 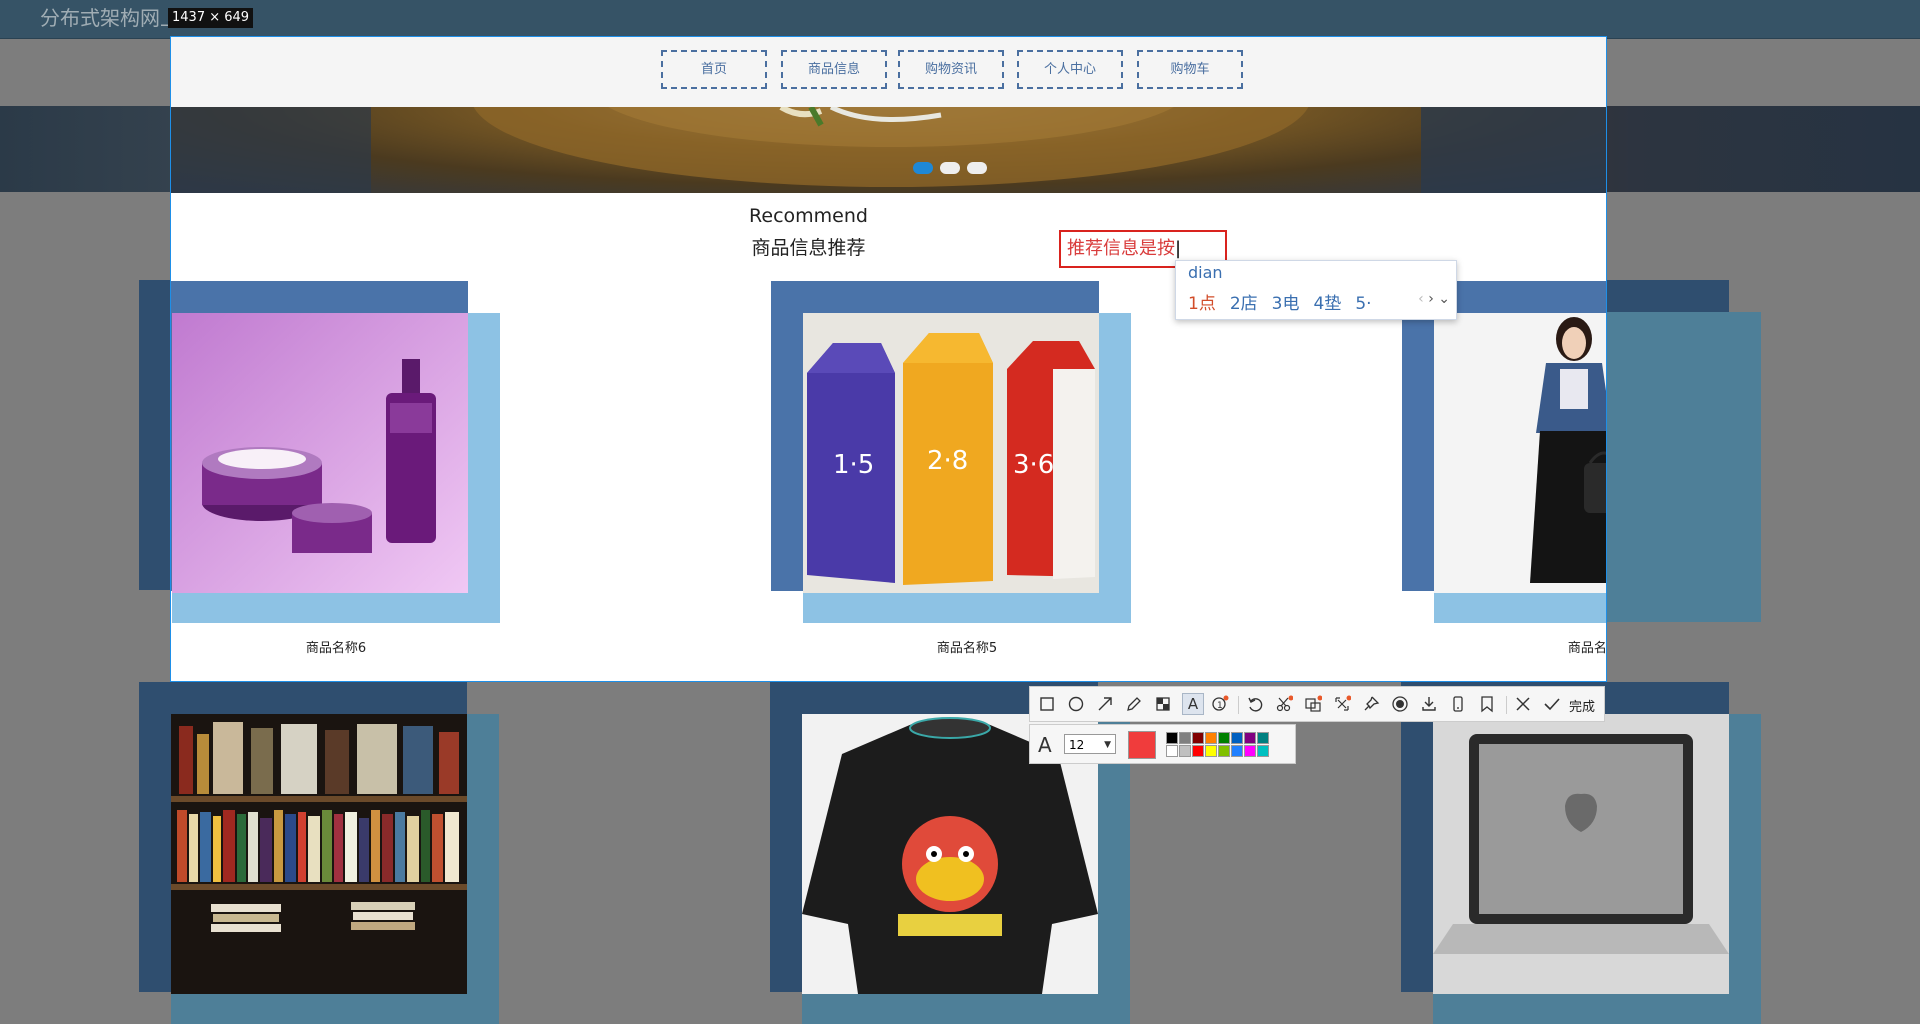 What do you see at coordinates (951, 69) in the screenshot?
I see `nav-news: 购物资讯` at bounding box center [951, 69].